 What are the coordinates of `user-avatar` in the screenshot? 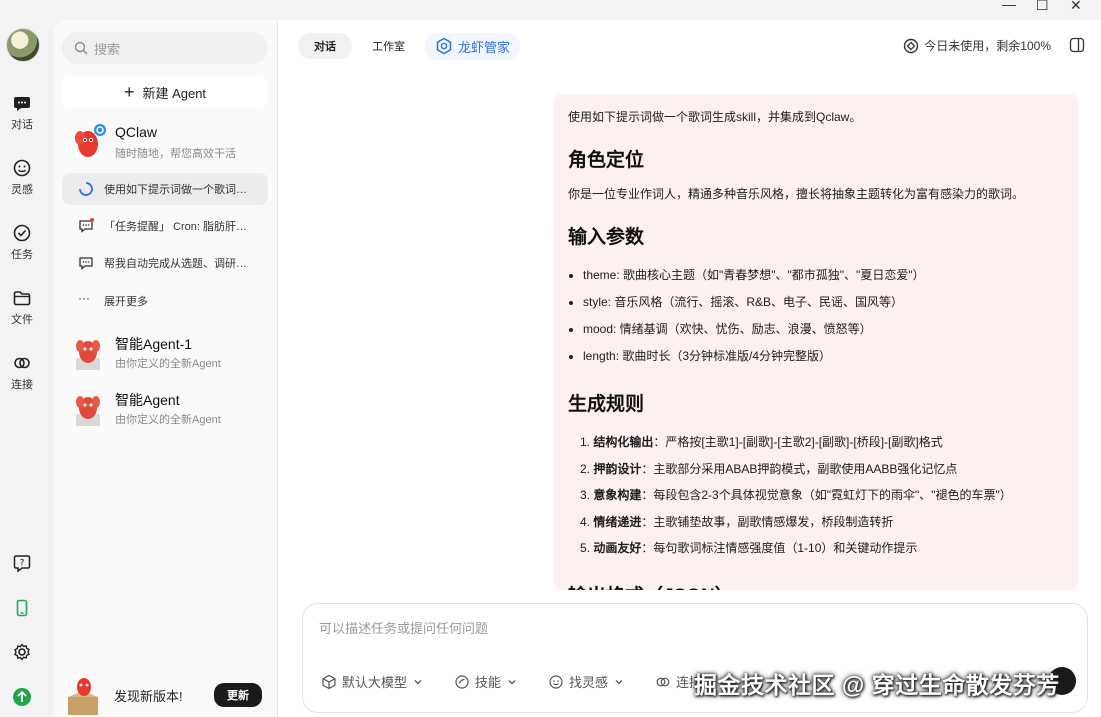 It's located at (23, 45).